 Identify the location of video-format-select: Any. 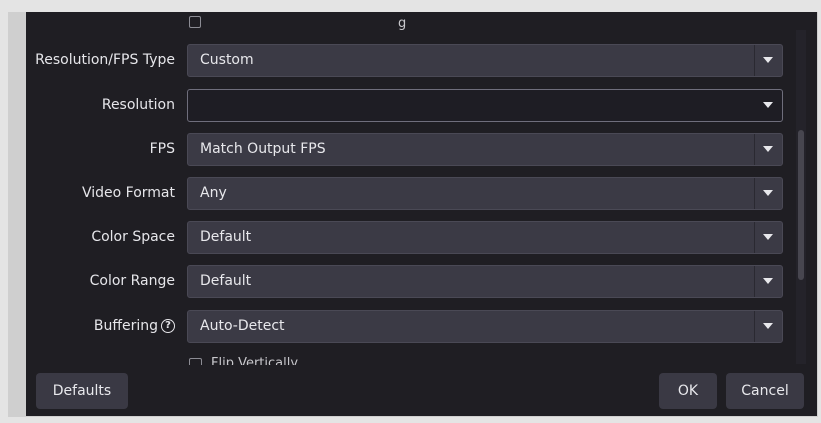
(485, 193).